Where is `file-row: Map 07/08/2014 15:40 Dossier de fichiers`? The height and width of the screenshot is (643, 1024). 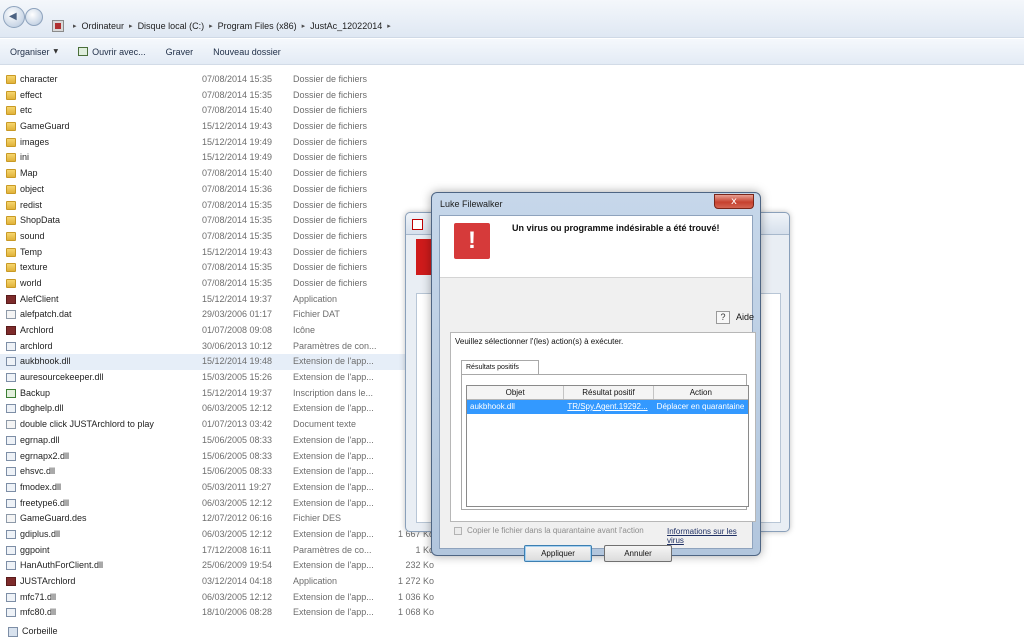
file-row: Map 07/08/2014 15:40 Dossier de fichiers is located at coordinates (220, 174).